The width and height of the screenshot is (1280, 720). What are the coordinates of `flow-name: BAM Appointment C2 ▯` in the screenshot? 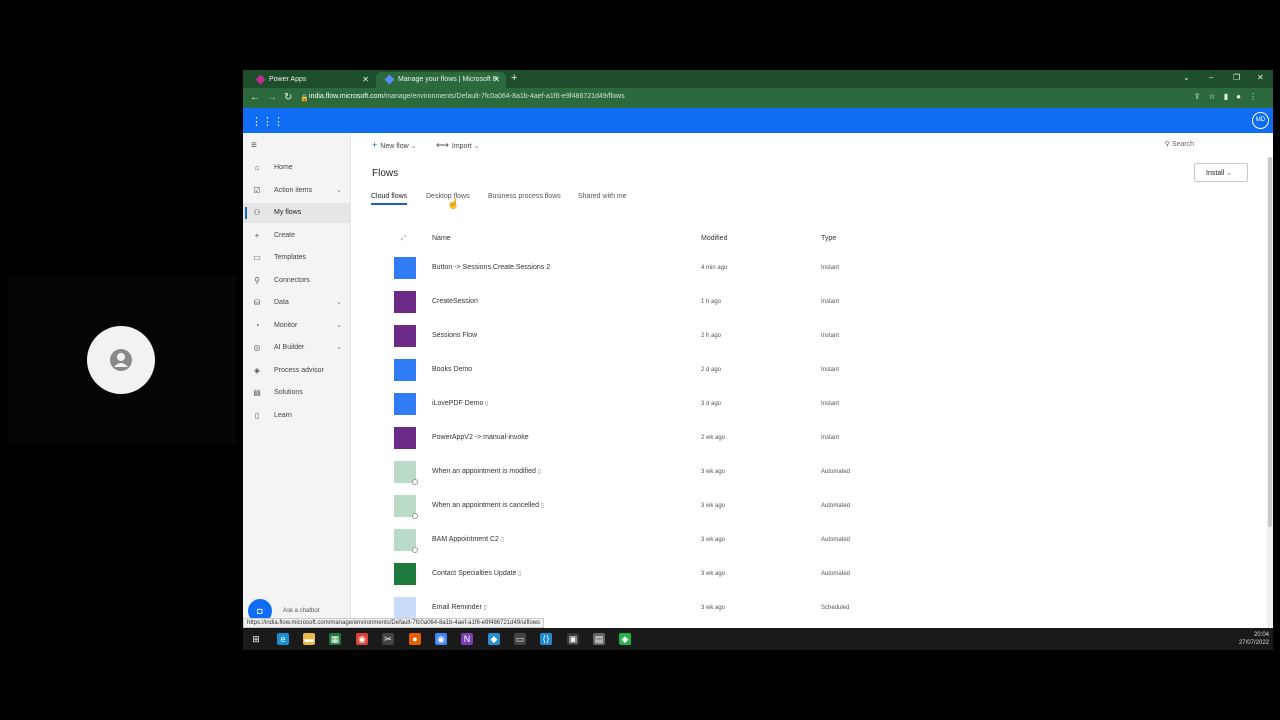 It's located at (468, 539).